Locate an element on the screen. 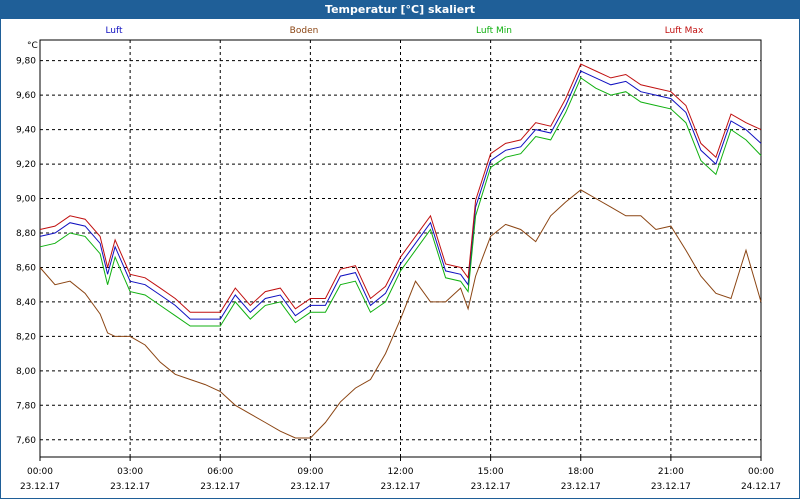 The height and width of the screenshot is (500, 800). chart-title: Temperatur [°C] skaliert is located at coordinates (400, 9).